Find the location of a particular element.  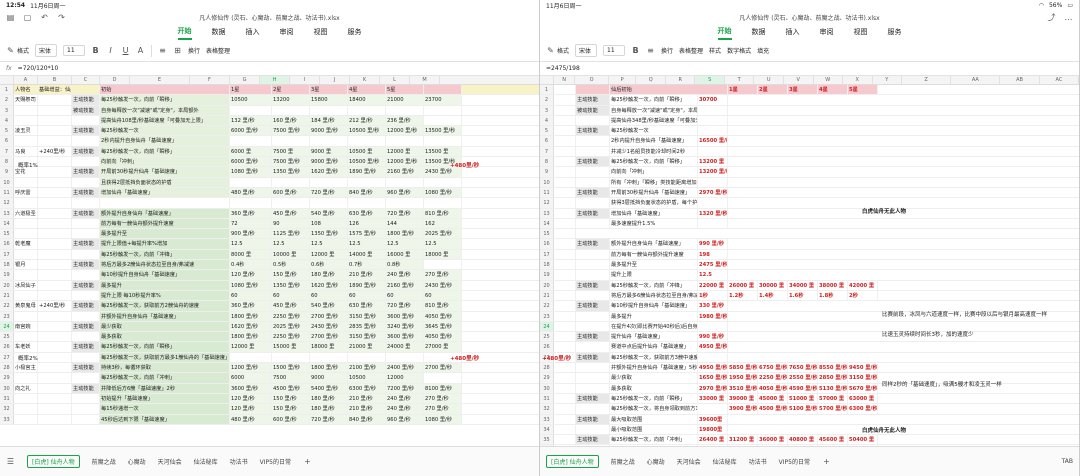

table-cell: 前方每有一艘仙舟额外提升速度 is located at coordinates (165, 223).